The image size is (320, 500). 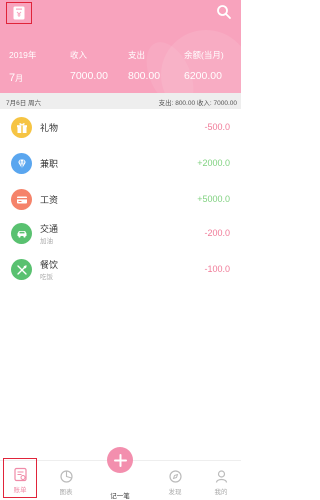 What do you see at coordinates (120, 235) in the screenshot?
I see `record-item: 交通 加油 -200.0` at bounding box center [120, 235].